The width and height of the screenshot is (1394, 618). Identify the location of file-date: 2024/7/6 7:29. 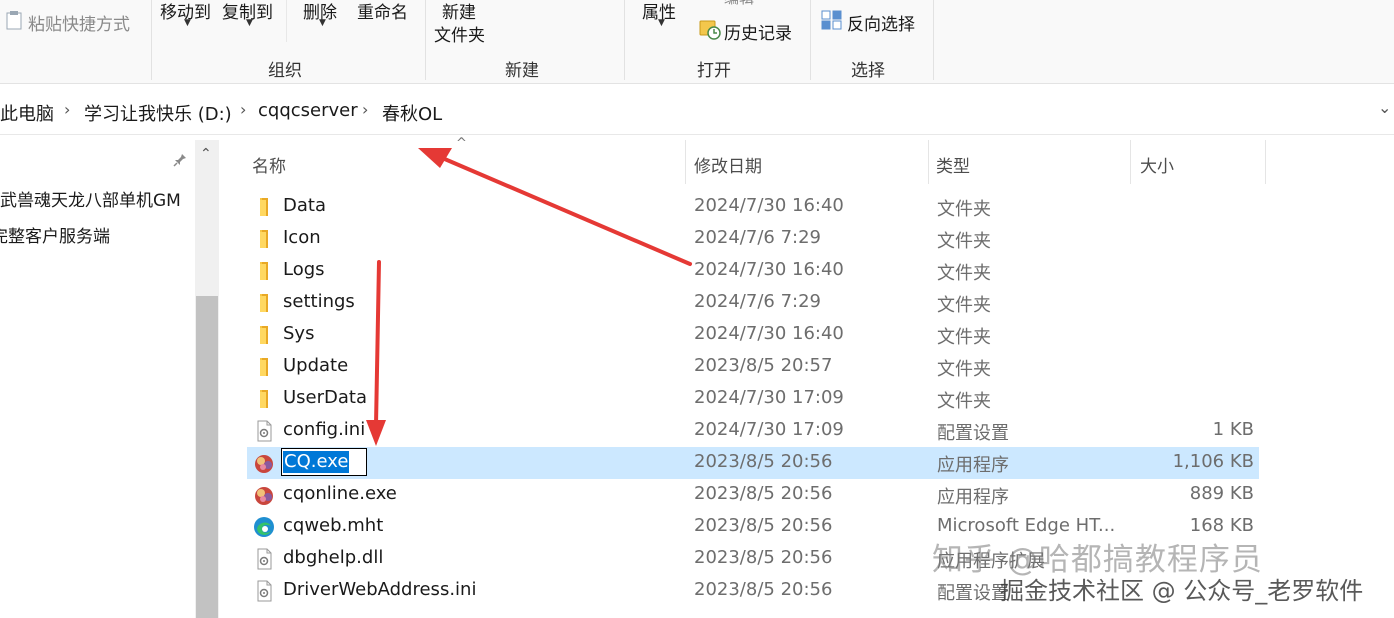
(757, 237).